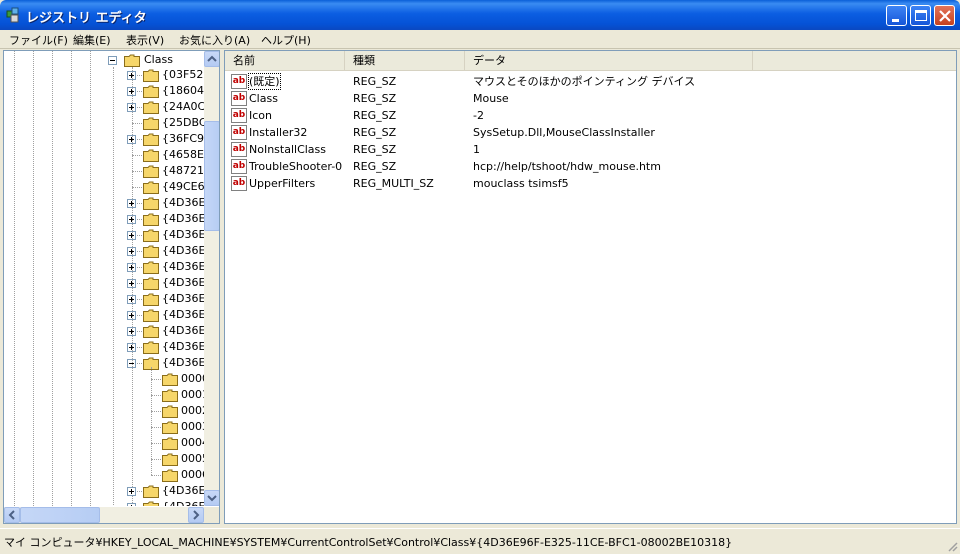  What do you see at coordinates (183, 171) in the screenshot?
I see `tree-node-label: {48721E` at bounding box center [183, 171].